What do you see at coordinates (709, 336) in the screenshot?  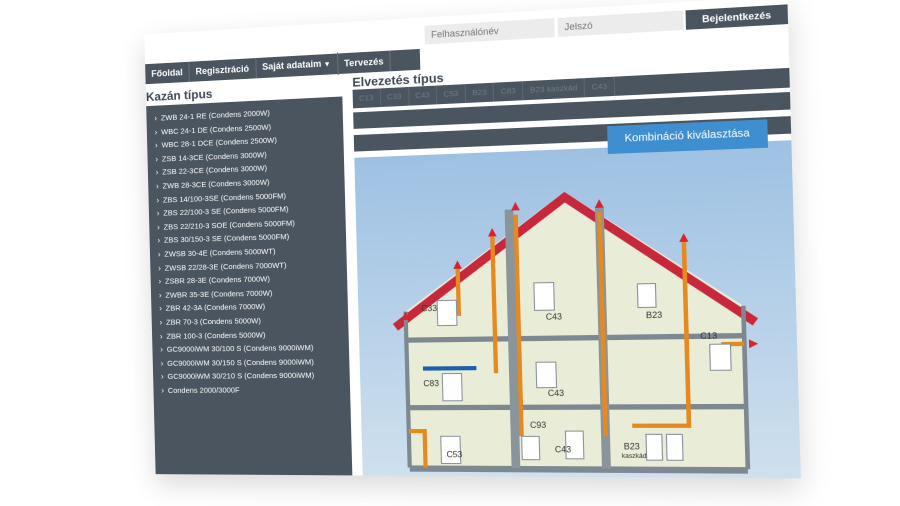 I see `label-c13: C13` at bounding box center [709, 336].